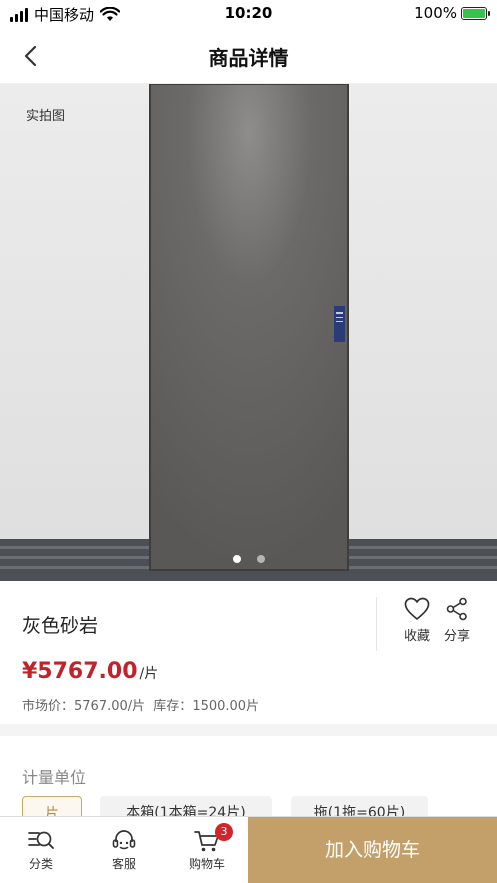  Describe the element at coordinates (206, 864) in the screenshot. I see `tab-cart-label: 购物车` at that location.